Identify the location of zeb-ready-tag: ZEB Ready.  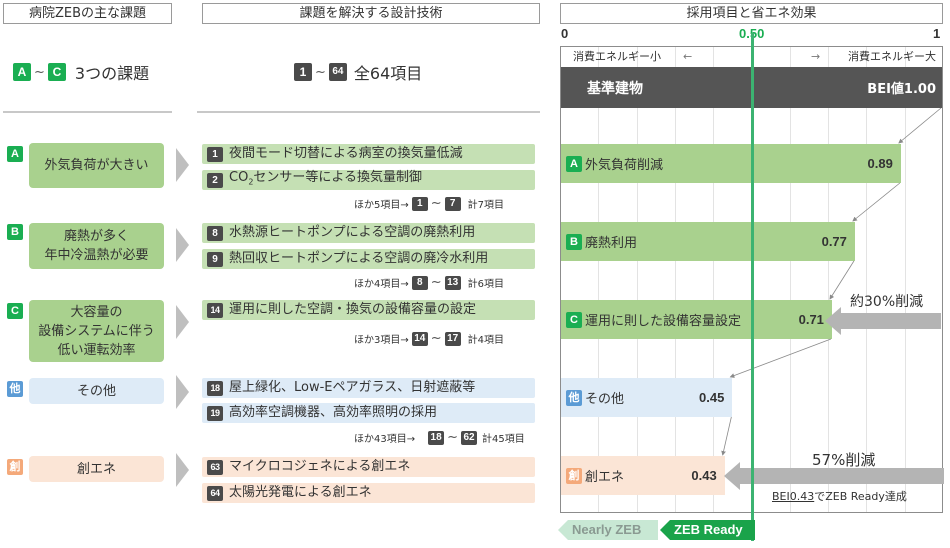
(707, 530).